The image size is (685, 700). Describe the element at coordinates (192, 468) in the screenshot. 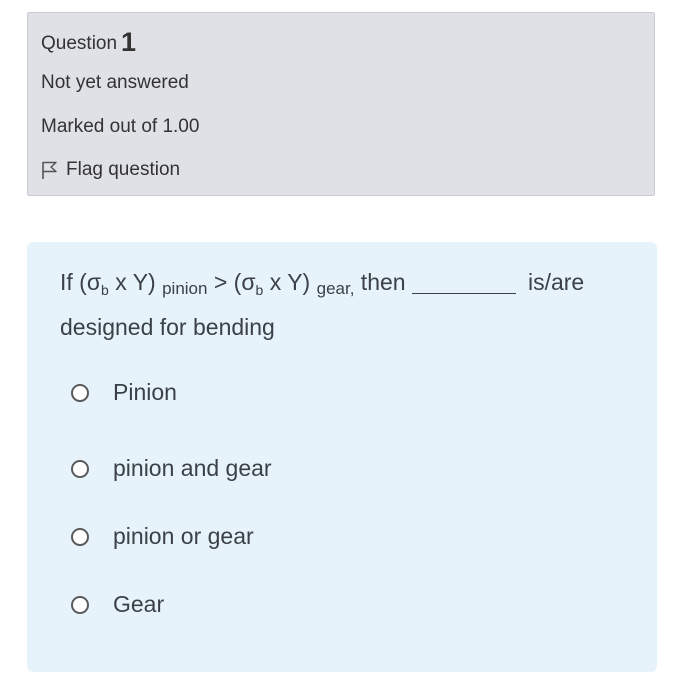

I see `answer-option-label: pinion and gear` at that location.